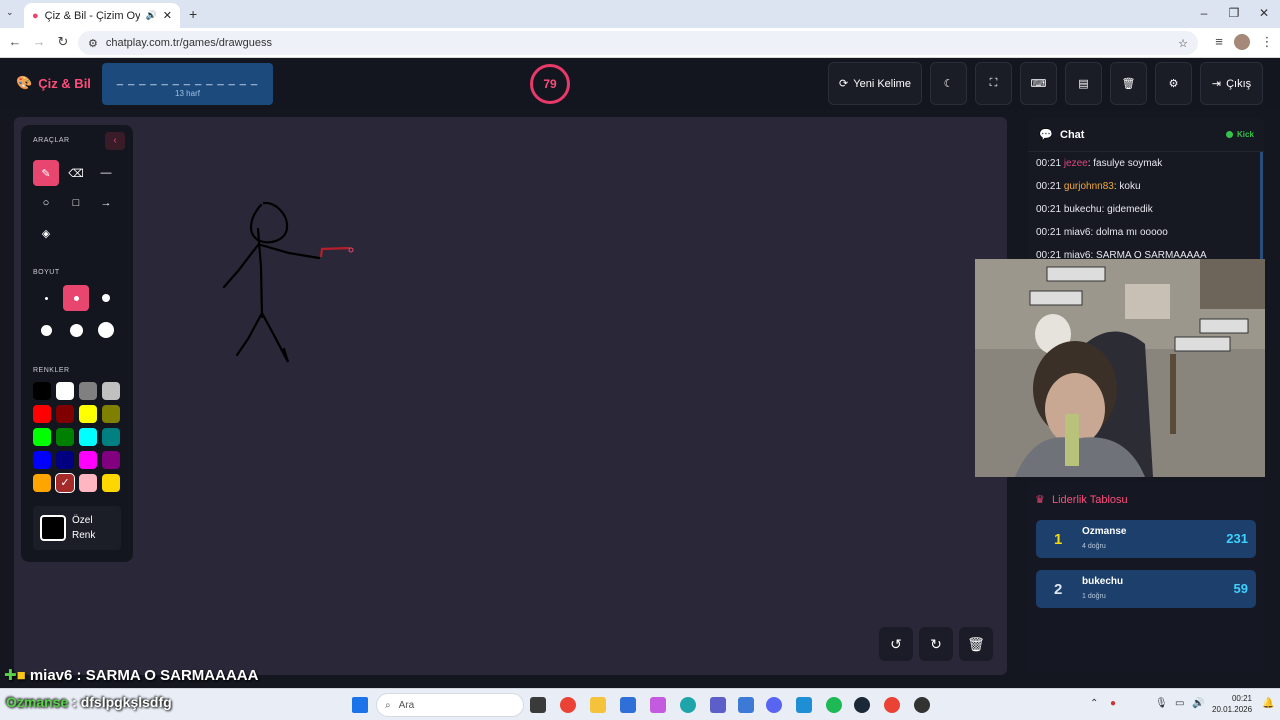 Image resolution: width=1280 pixels, height=720 pixels. I want to click on app-icon, so click(746, 705).